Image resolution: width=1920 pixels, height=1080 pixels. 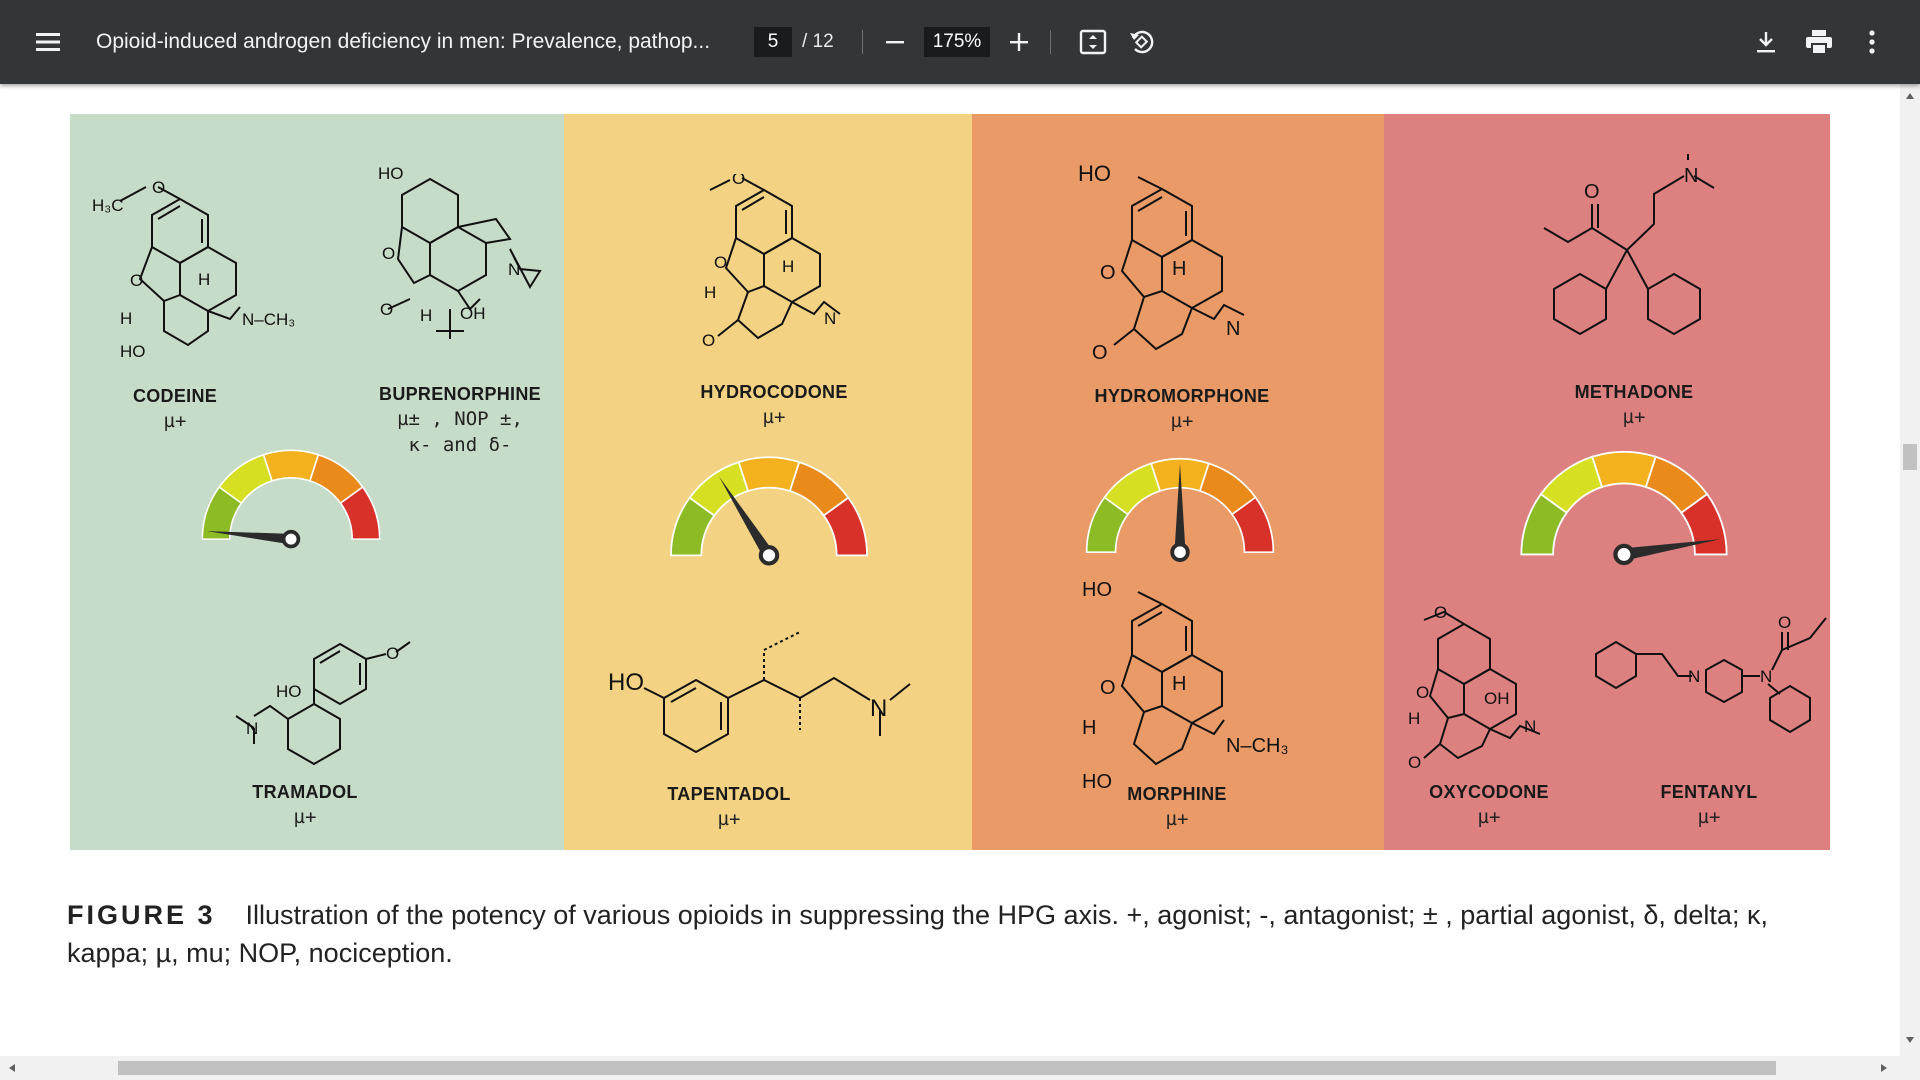 I want to click on hydrocodone-structure: O O H H O N, so click(x=771, y=262).